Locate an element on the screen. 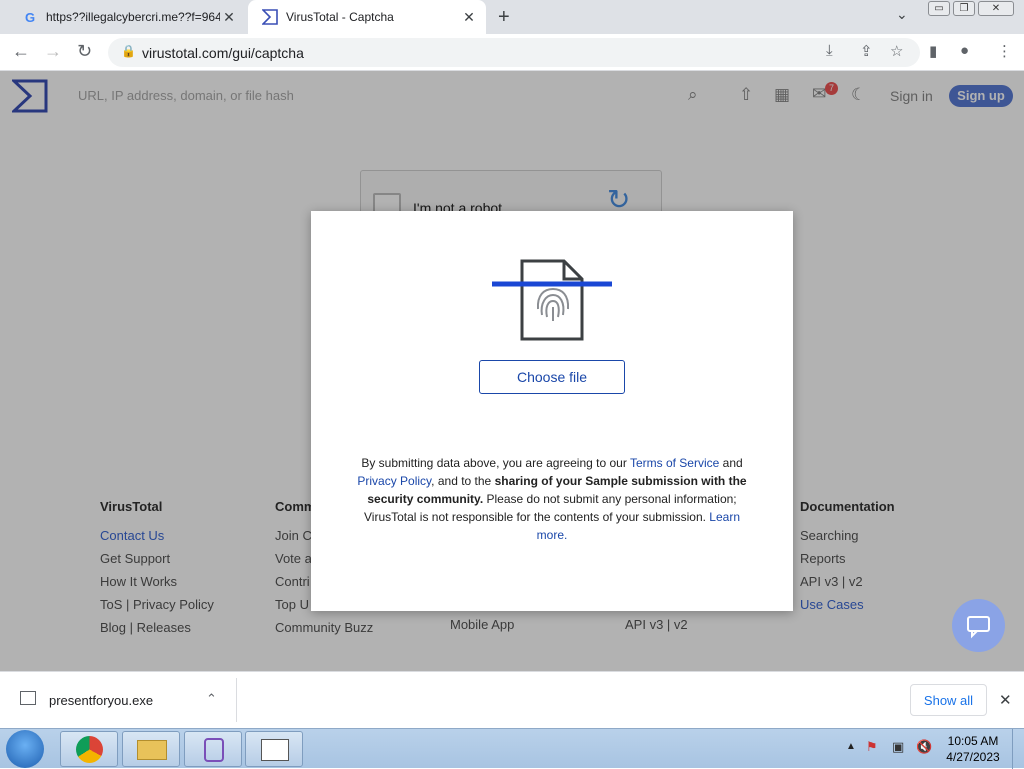  show-all-button: Show all is located at coordinates (948, 700).